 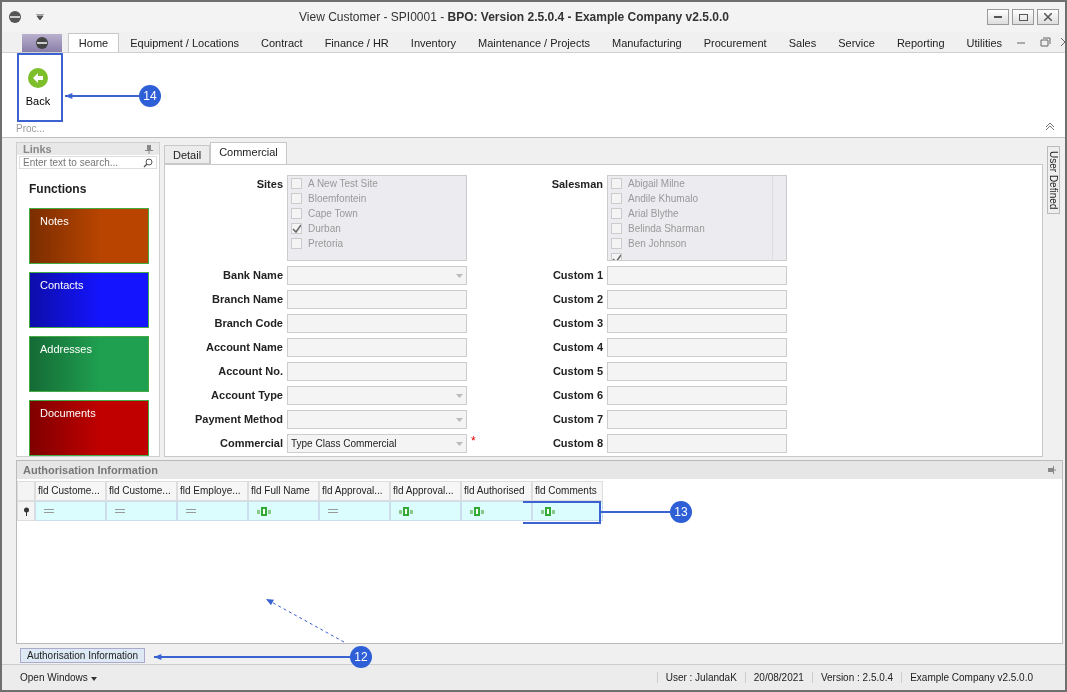 What do you see at coordinates (93, 679) in the screenshot?
I see `caret-icon` at bounding box center [93, 679].